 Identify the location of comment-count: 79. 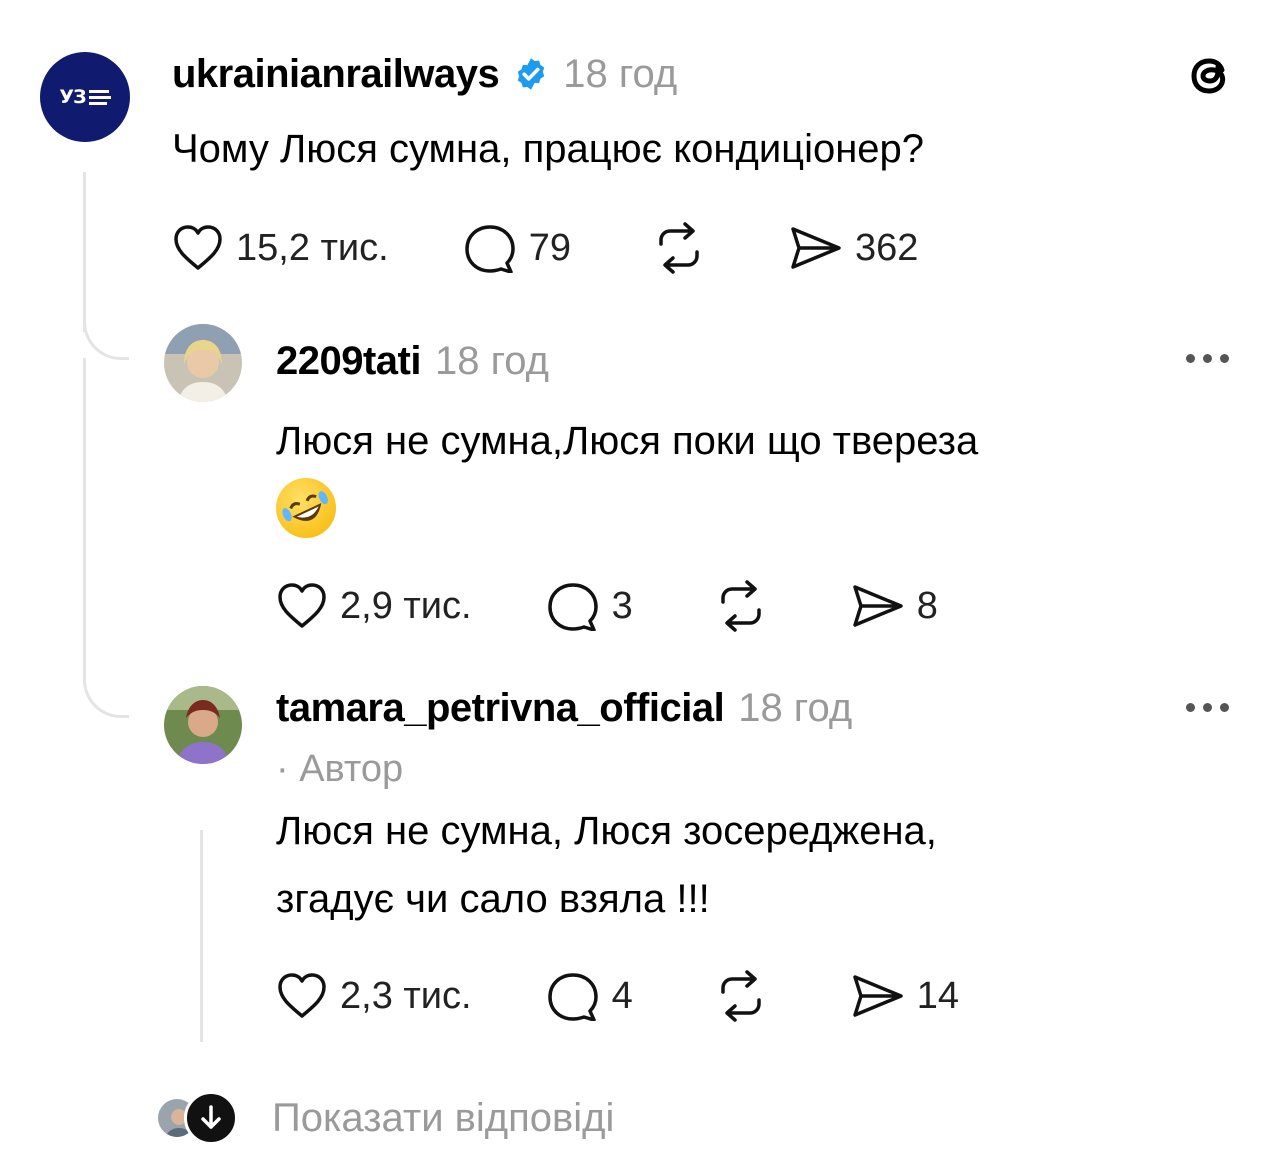
(549, 247).